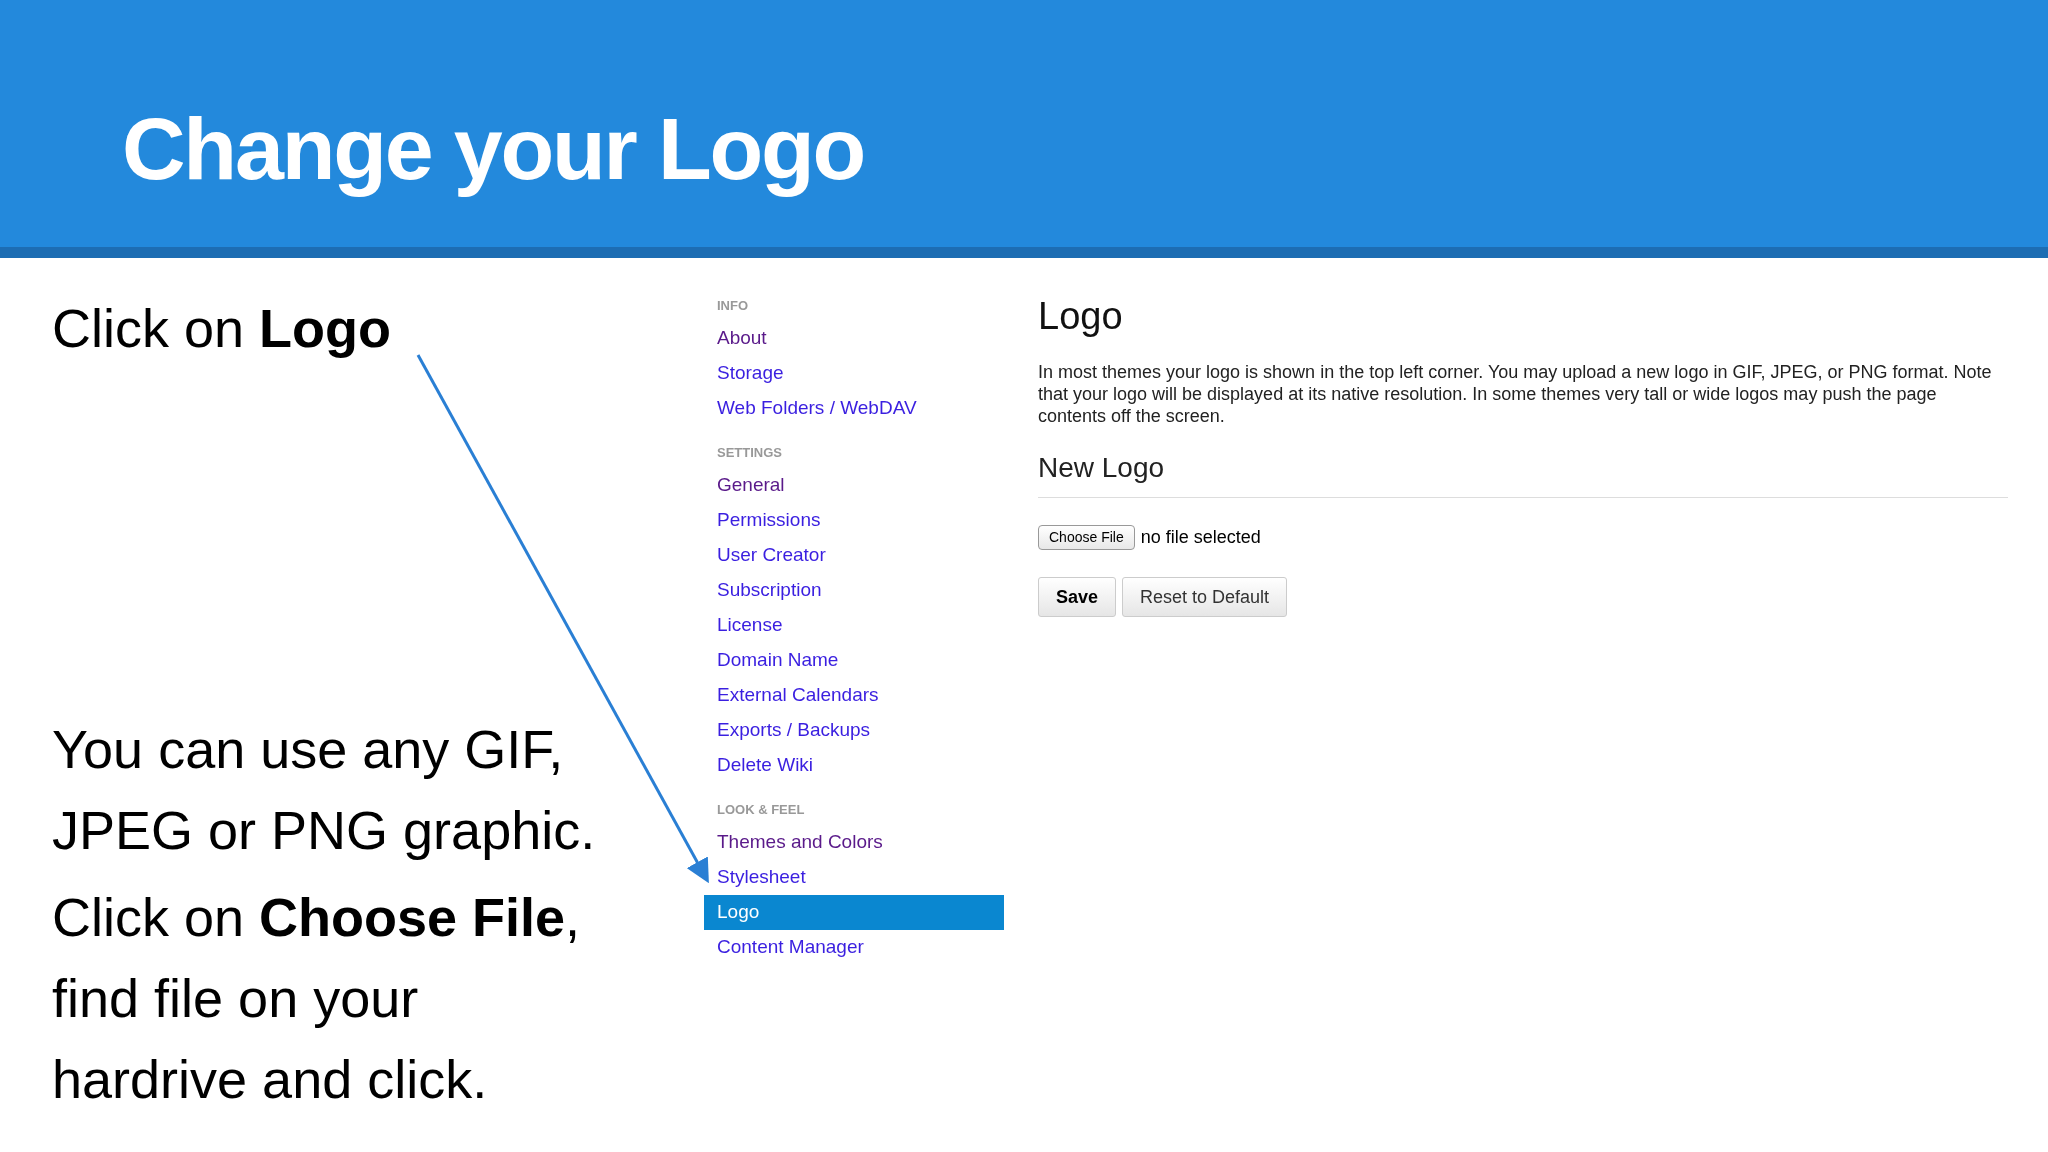 Image resolution: width=2048 pixels, height=1152 pixels. Describe the element at coordinates (317, 998) in the screenshot. I see `instruction-text: Click on Choose File, find file on your hardrive and click.` at that location.